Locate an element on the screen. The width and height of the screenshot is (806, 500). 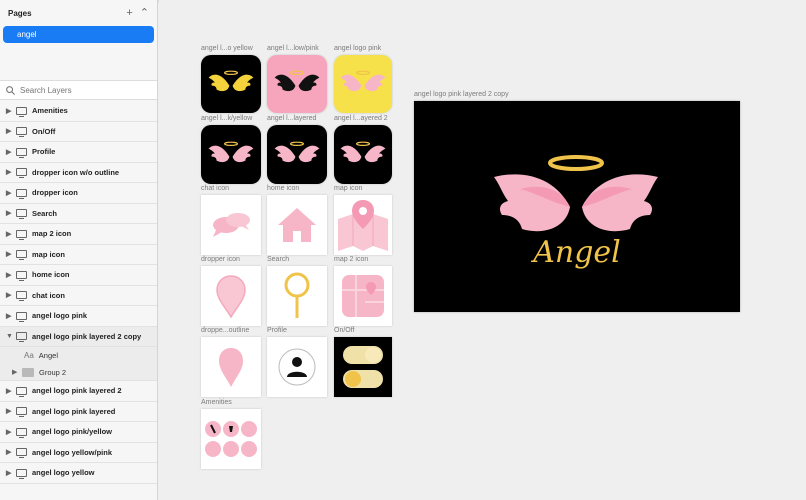
layer-item: ▶ Search is located at coordinates (78, 214).